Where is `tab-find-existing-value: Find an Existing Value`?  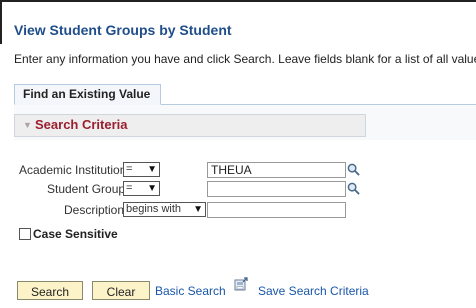
tab-find-existing-value: Find an Existing Value is located at coordinates (88, 94).